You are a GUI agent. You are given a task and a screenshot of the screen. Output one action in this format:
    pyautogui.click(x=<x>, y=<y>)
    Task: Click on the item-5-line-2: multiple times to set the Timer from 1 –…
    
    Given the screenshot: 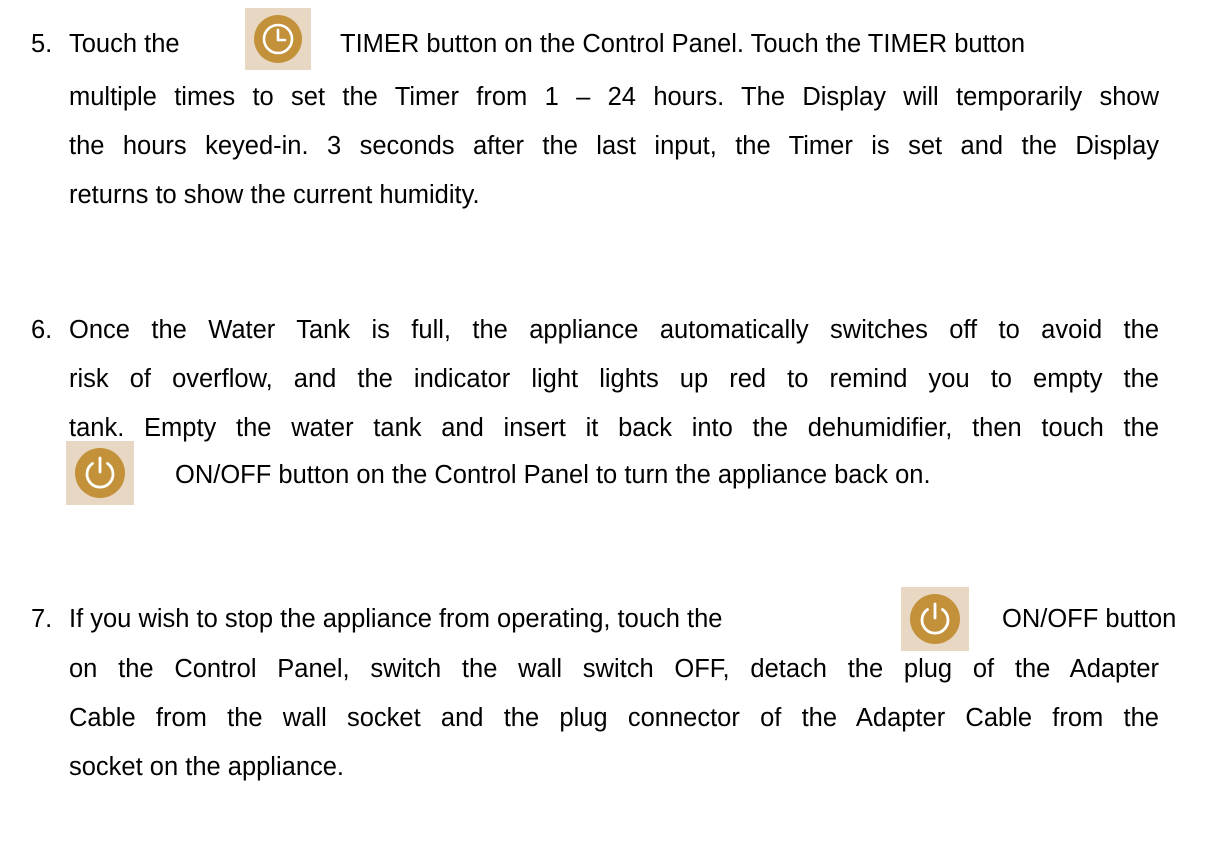 What is the action you would take?
    pyautogui.click(x=614, y=97)
    